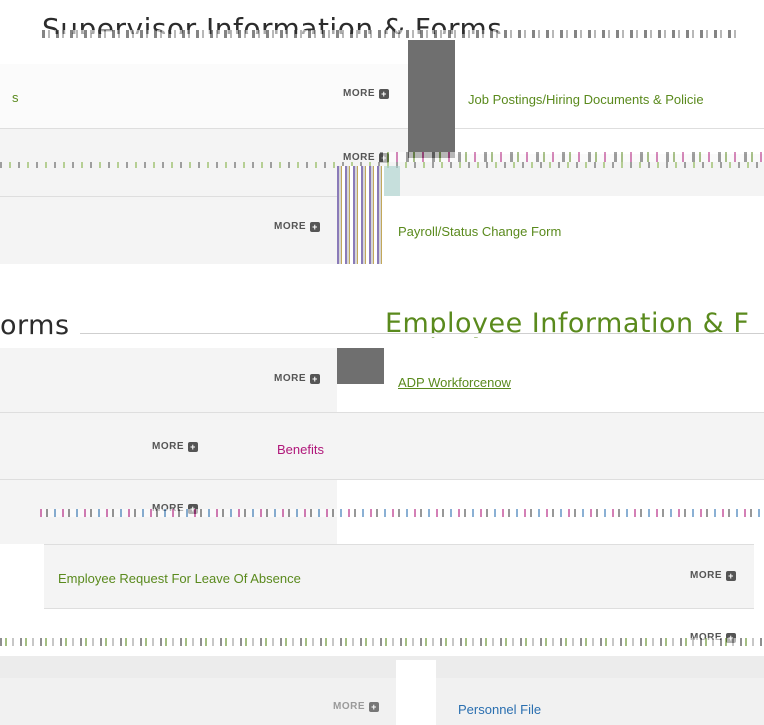  Describe the element at coordinates (360, 215) in the screenshot. I see `striped-bar` at that location.